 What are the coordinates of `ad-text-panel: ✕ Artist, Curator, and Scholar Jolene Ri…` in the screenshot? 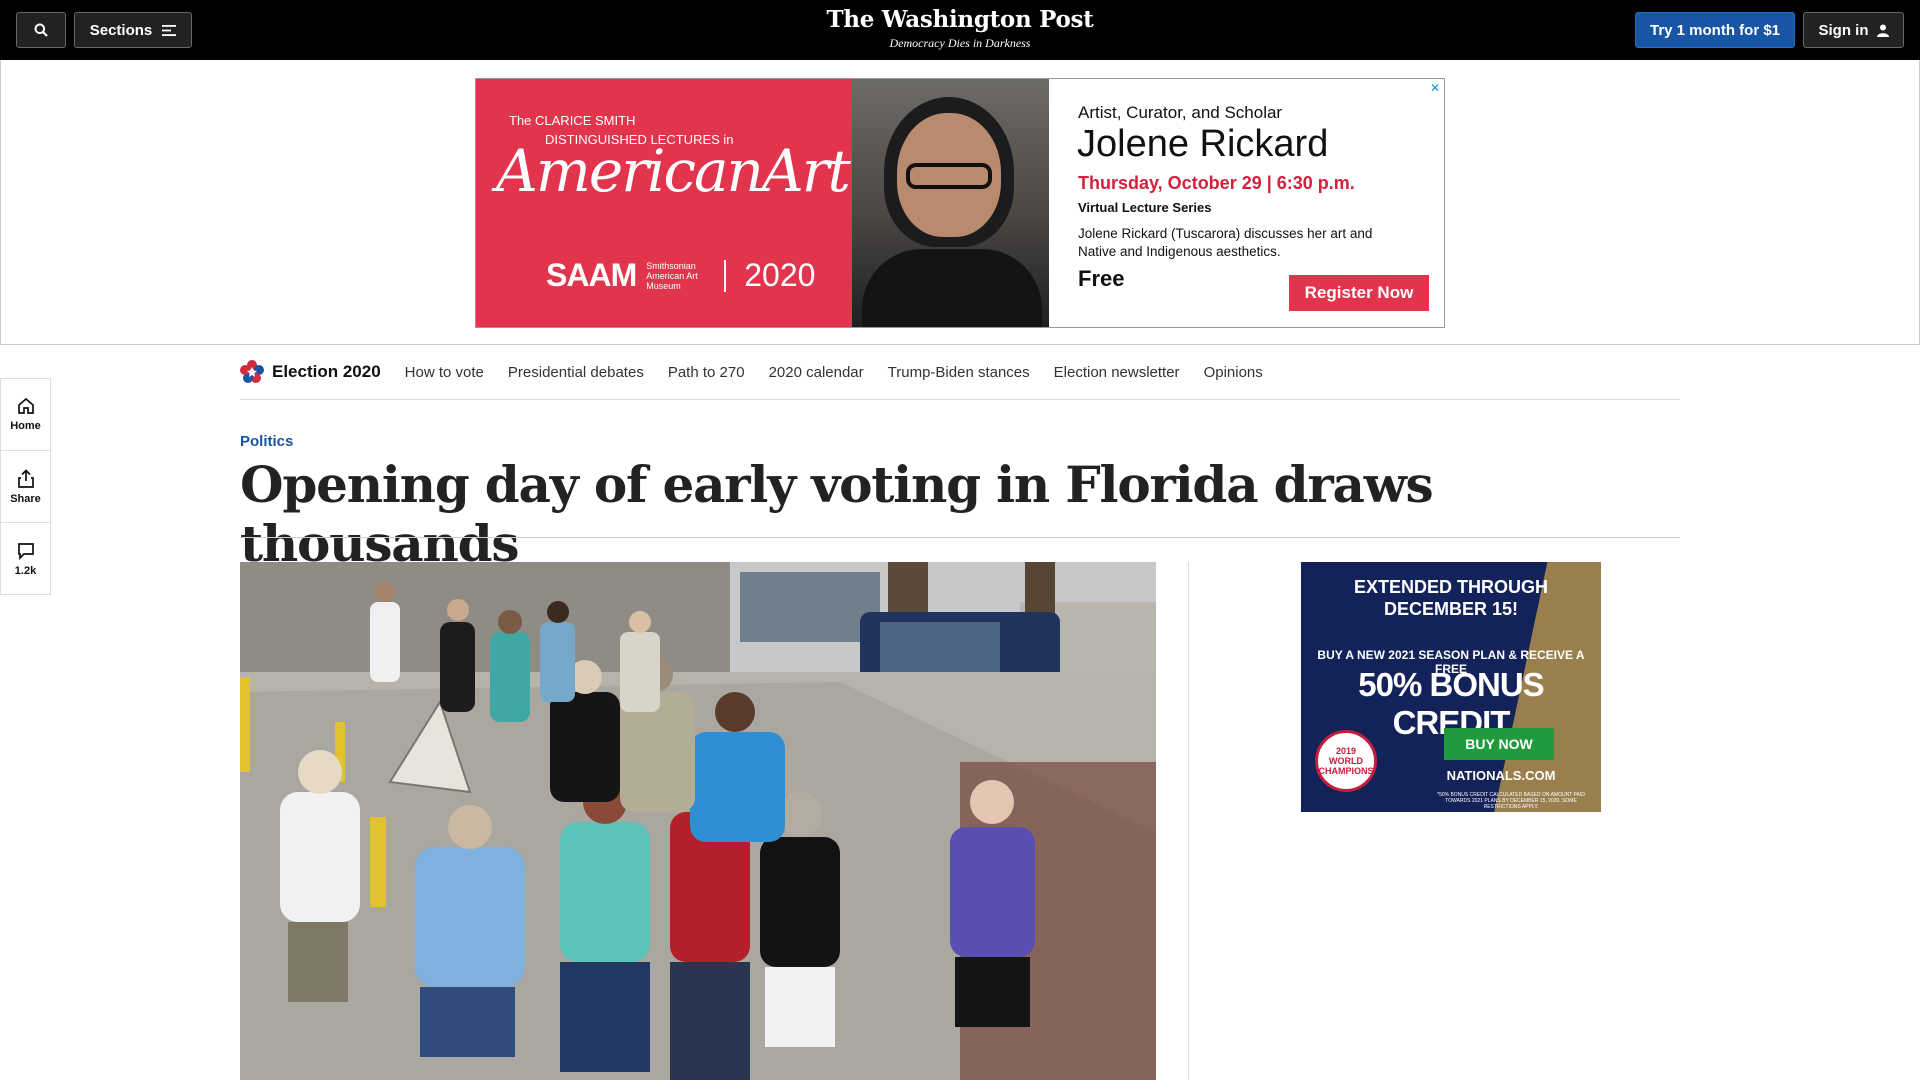 It's located at (1246, 203).